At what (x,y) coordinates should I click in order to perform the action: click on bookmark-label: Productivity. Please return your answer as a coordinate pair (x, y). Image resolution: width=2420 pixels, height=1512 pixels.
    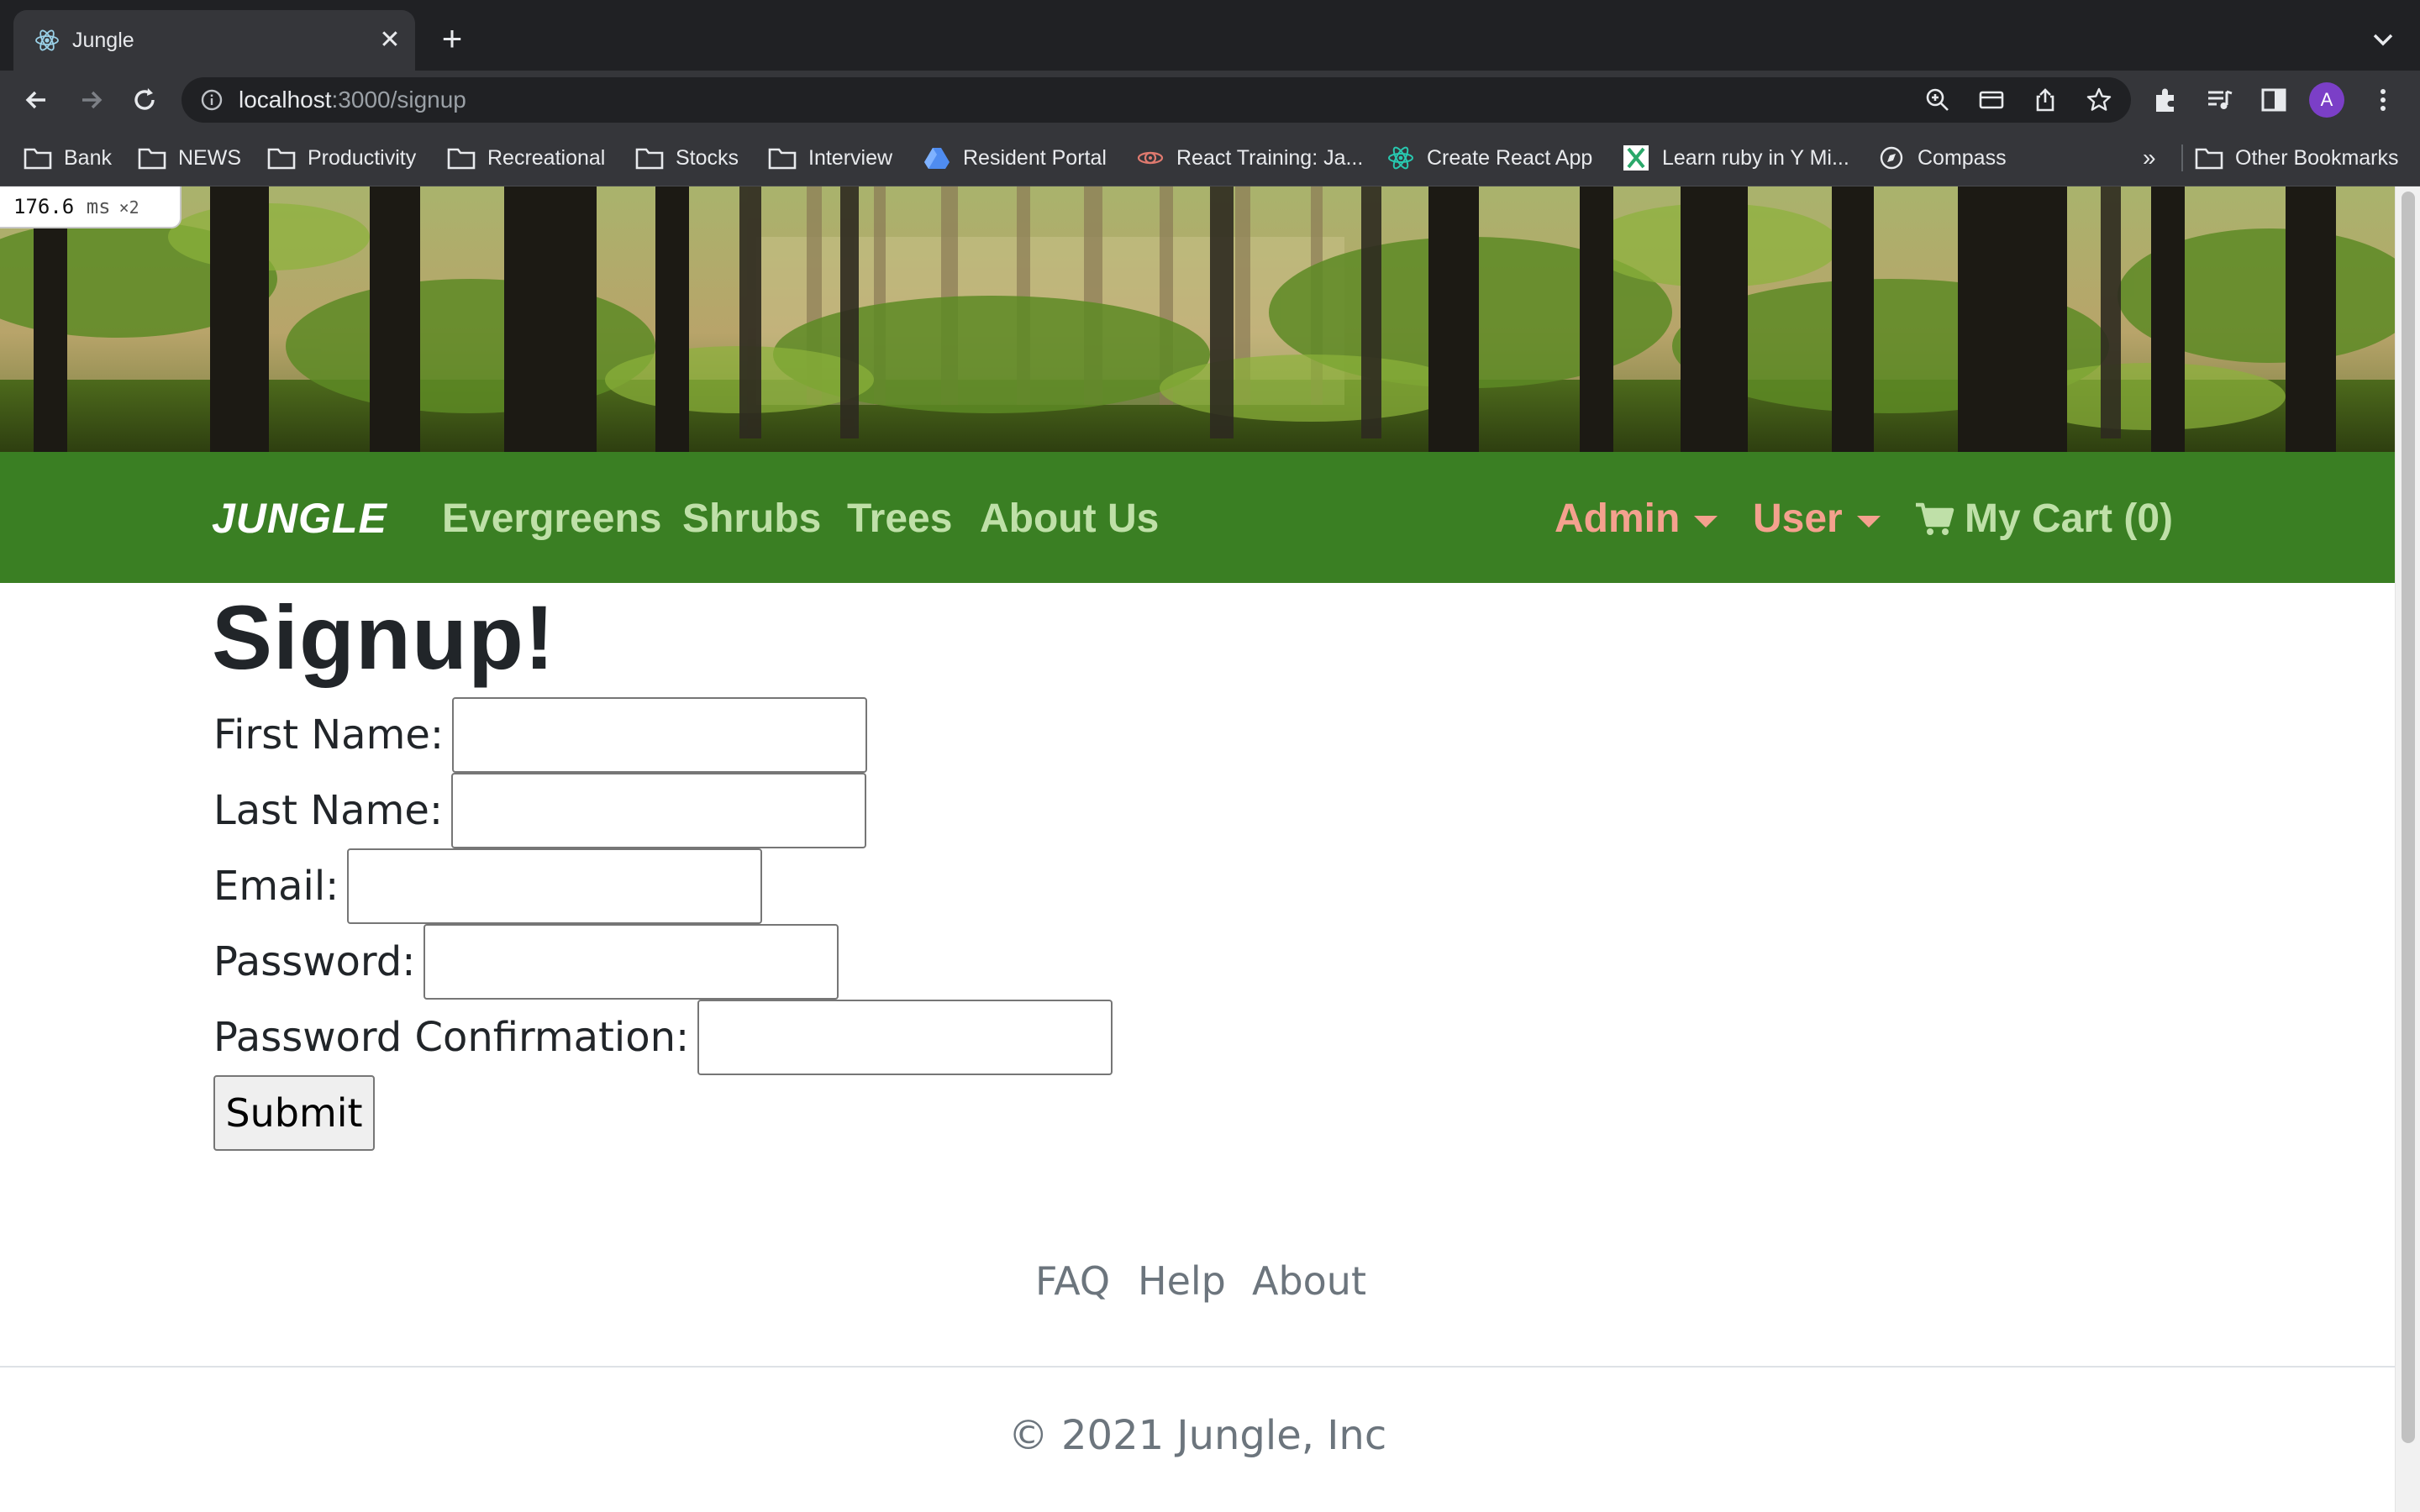
    Looking at the image, I should click on (362, 157).